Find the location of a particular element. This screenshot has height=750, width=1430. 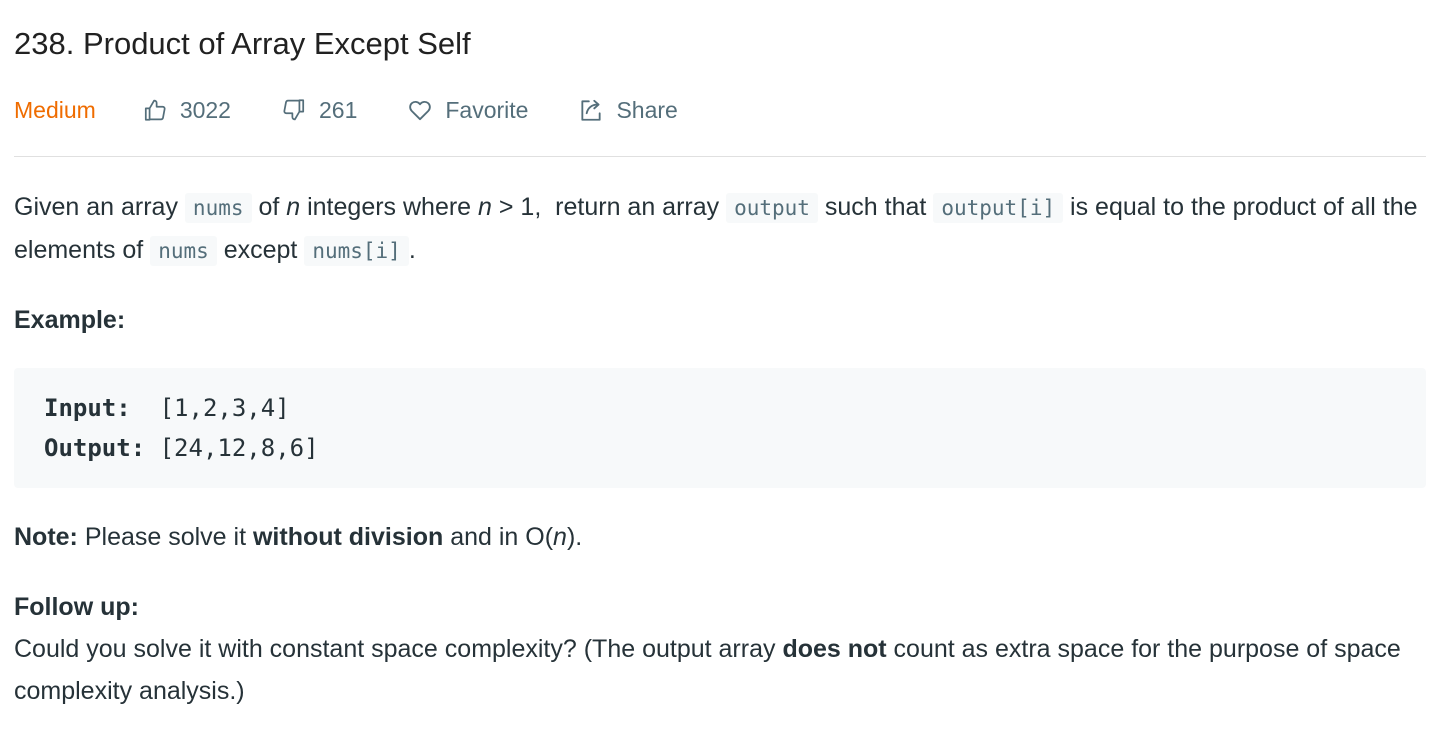

favorite-button: Favorite is located at coordinates (467, 110).